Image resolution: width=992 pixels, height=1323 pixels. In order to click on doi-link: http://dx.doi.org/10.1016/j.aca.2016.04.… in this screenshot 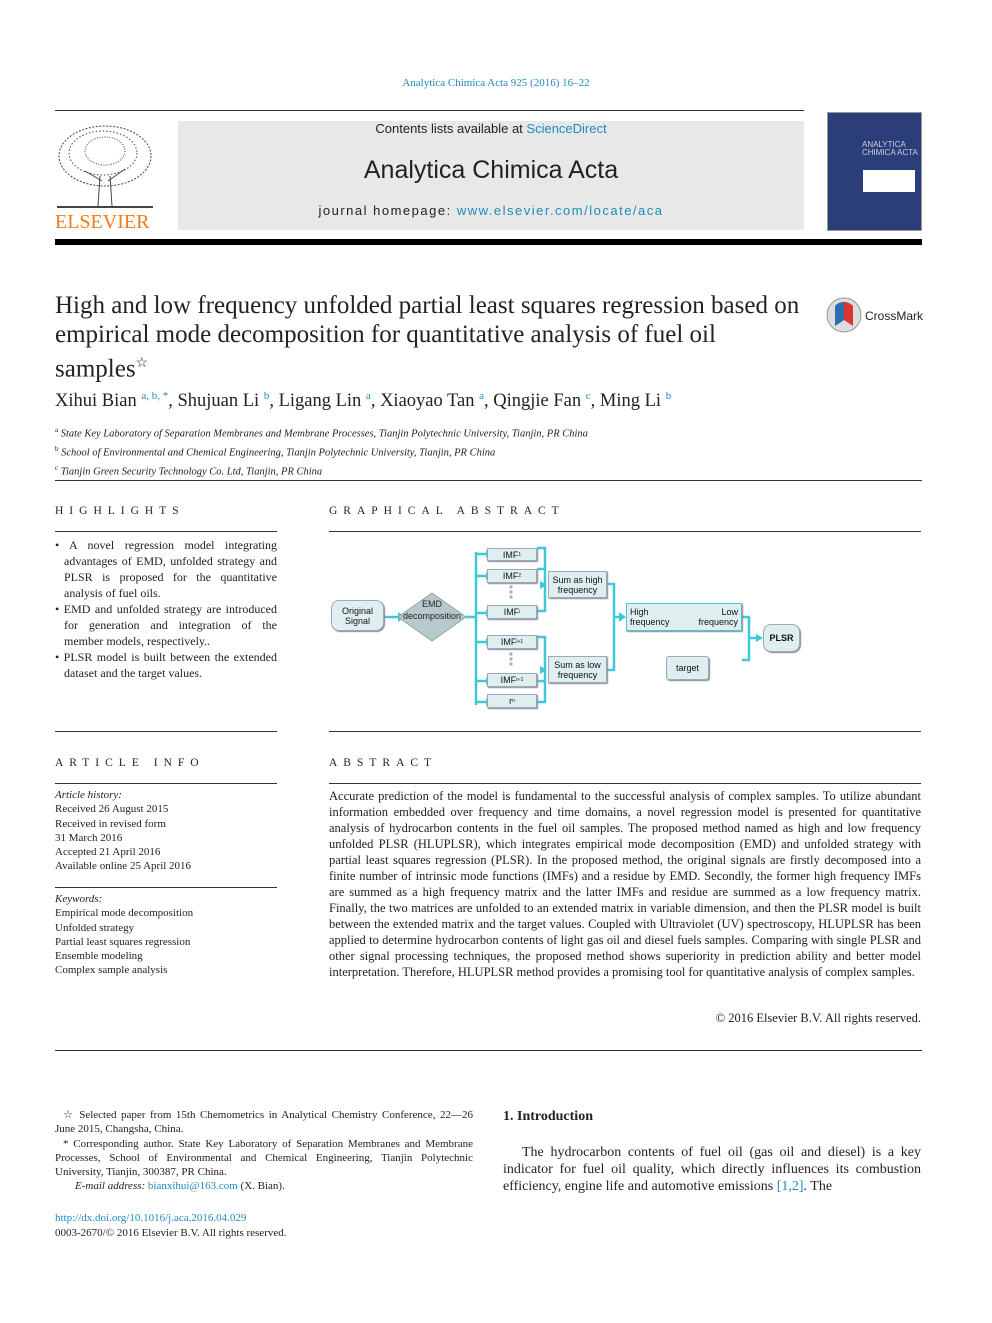, I will do `click(150, 1218)`.